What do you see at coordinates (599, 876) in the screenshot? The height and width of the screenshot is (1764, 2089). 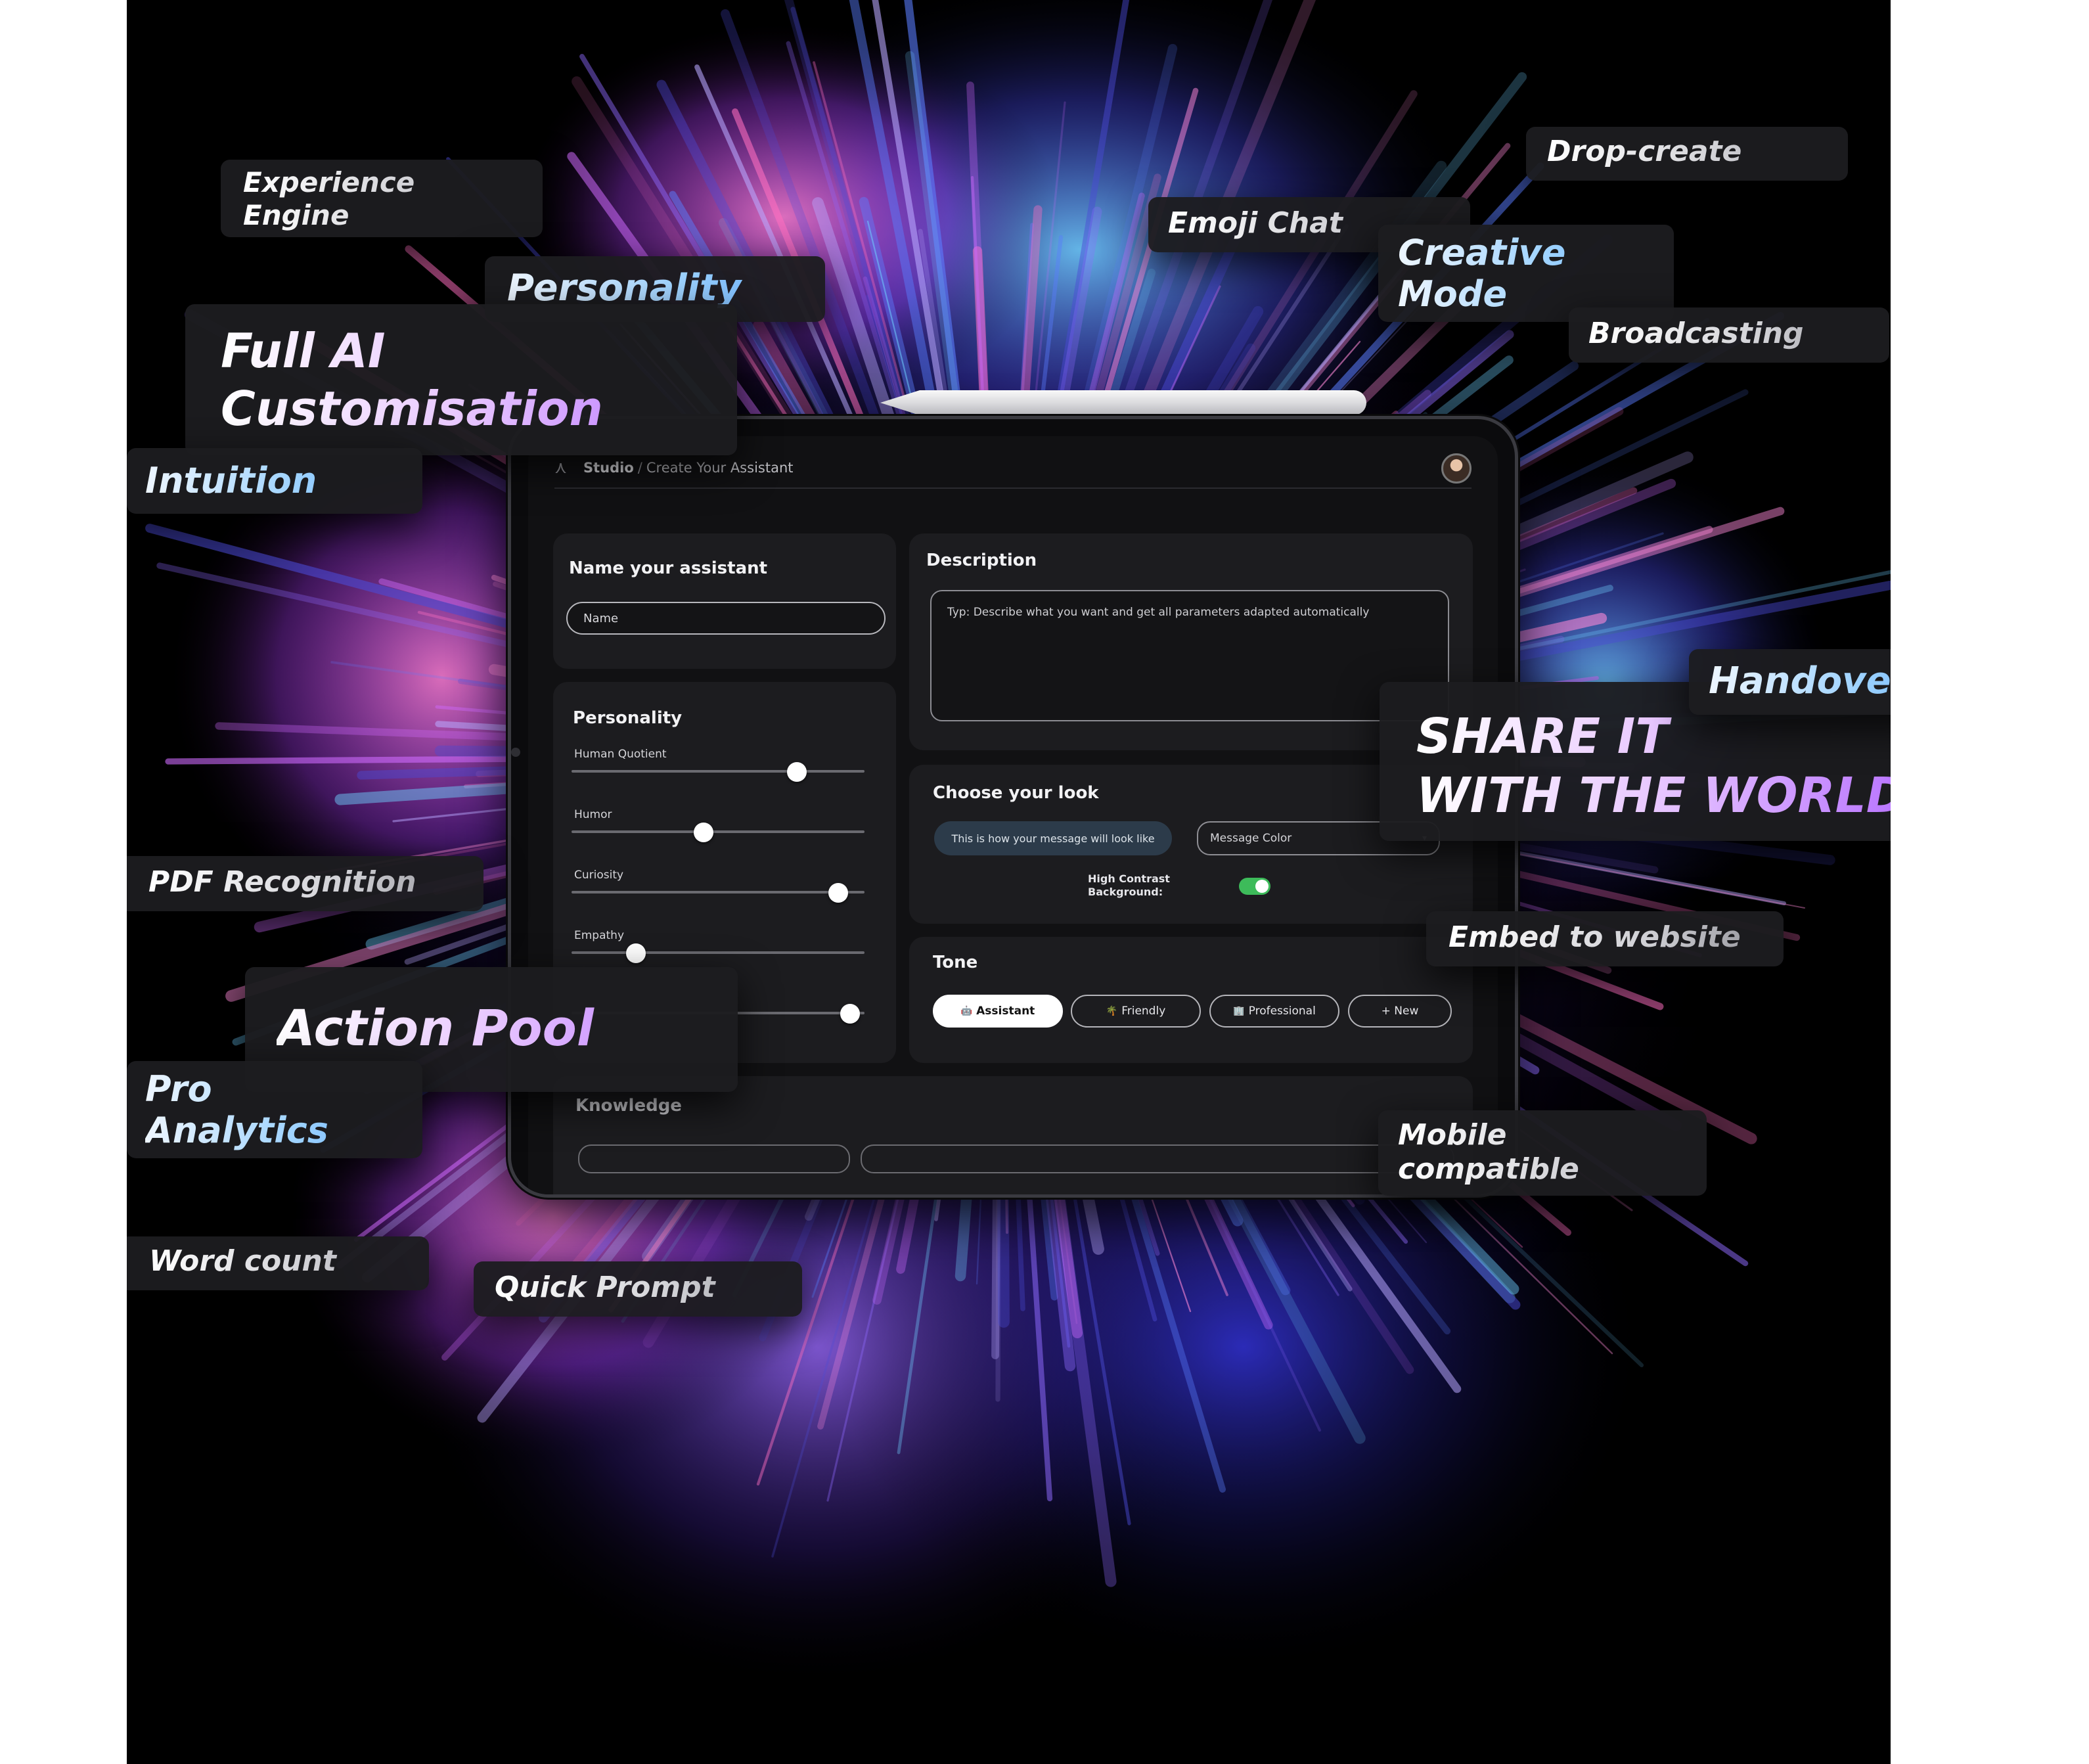 I see `slider-label: Curiosity` at bounding box center [599, 876].